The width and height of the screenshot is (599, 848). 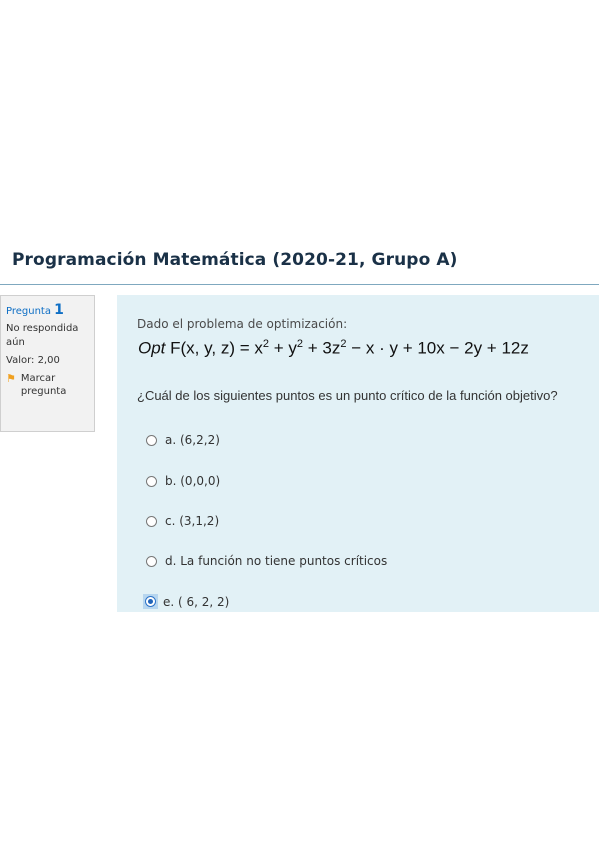 I want to click on flag-icon: ⚑, so click(x=11, y=385).